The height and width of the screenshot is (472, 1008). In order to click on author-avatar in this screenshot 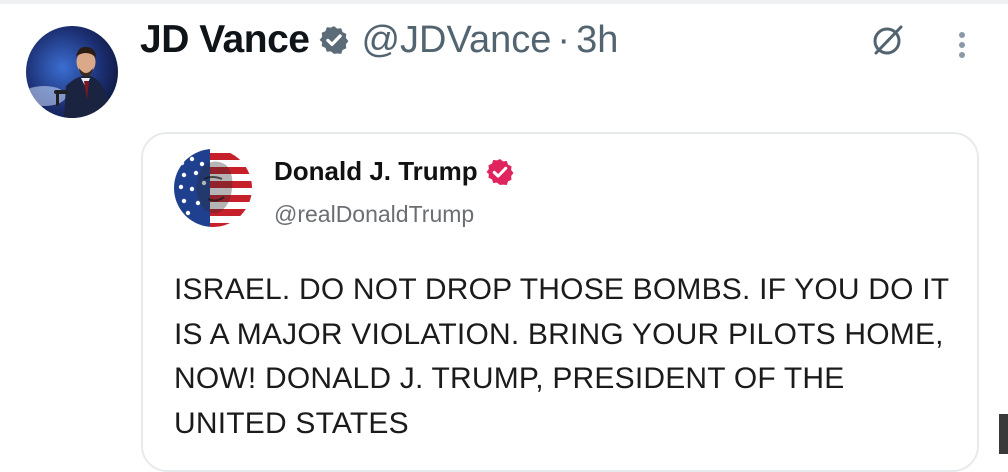, I will do `click(72, 72)`.